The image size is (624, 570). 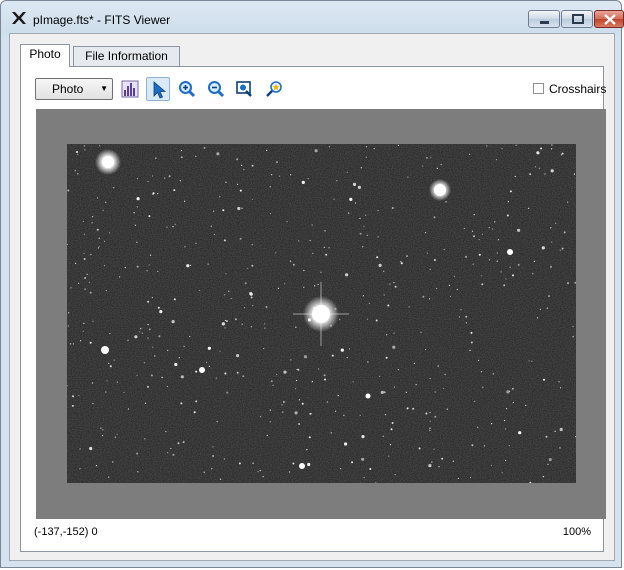 I want to click on zoom-in-button, so click(x=187, y=89).